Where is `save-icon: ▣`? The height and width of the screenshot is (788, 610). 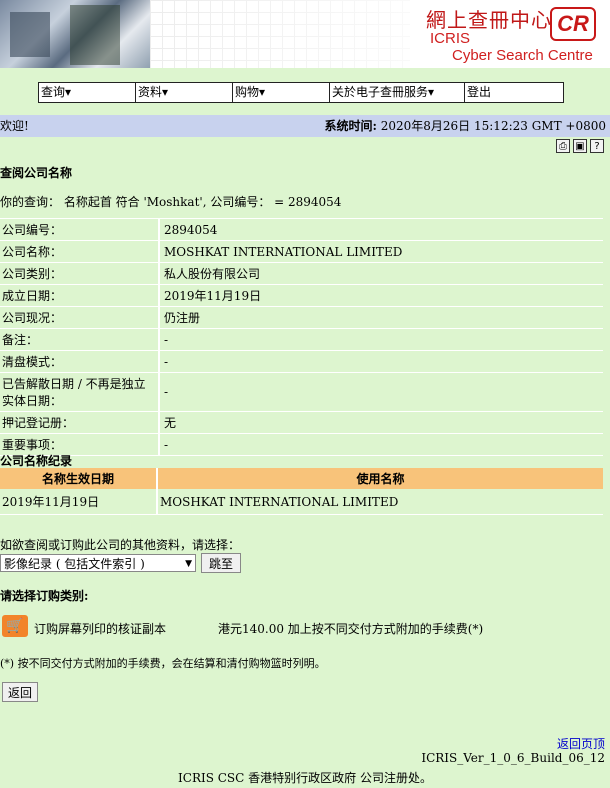
save-icon: ▣ is located at coordinates (580, 146).